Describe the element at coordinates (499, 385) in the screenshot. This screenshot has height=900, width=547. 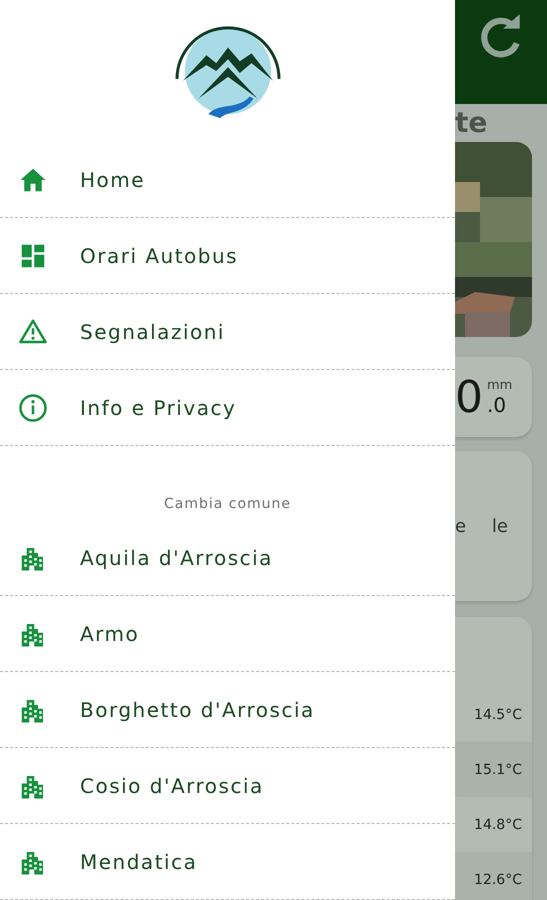
I see `rain-unit: mm` at that location.